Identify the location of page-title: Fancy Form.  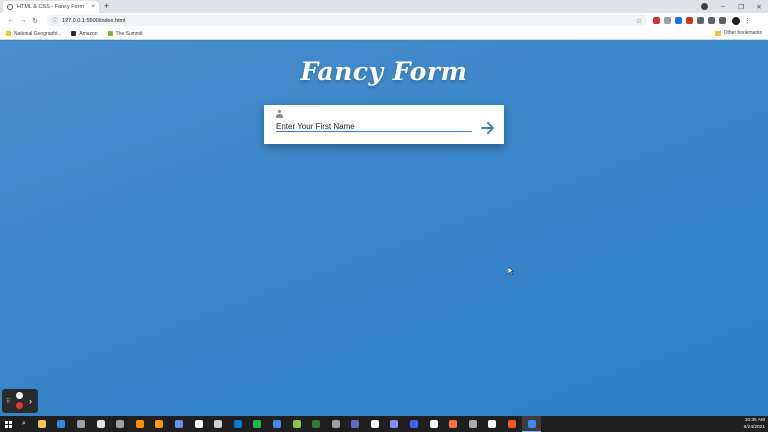
(384, 71).